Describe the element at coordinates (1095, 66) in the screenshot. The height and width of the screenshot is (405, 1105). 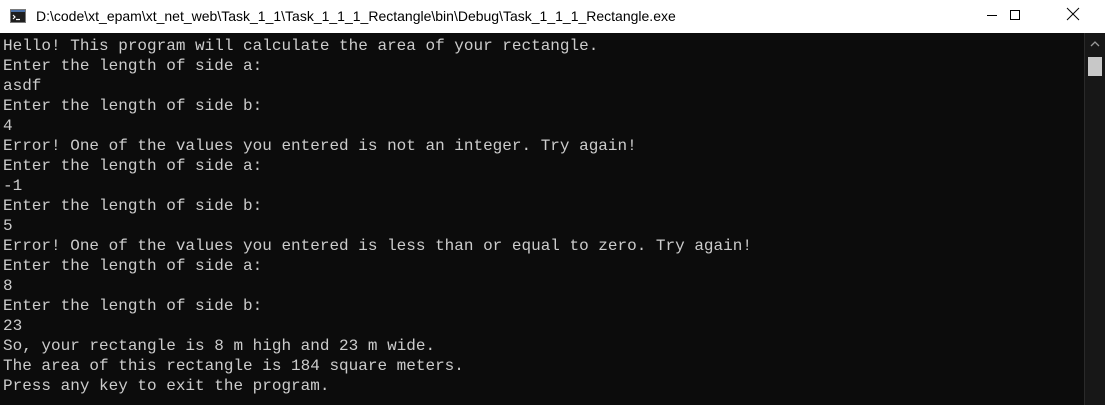
I see `scrollbar-thumb` at that location.